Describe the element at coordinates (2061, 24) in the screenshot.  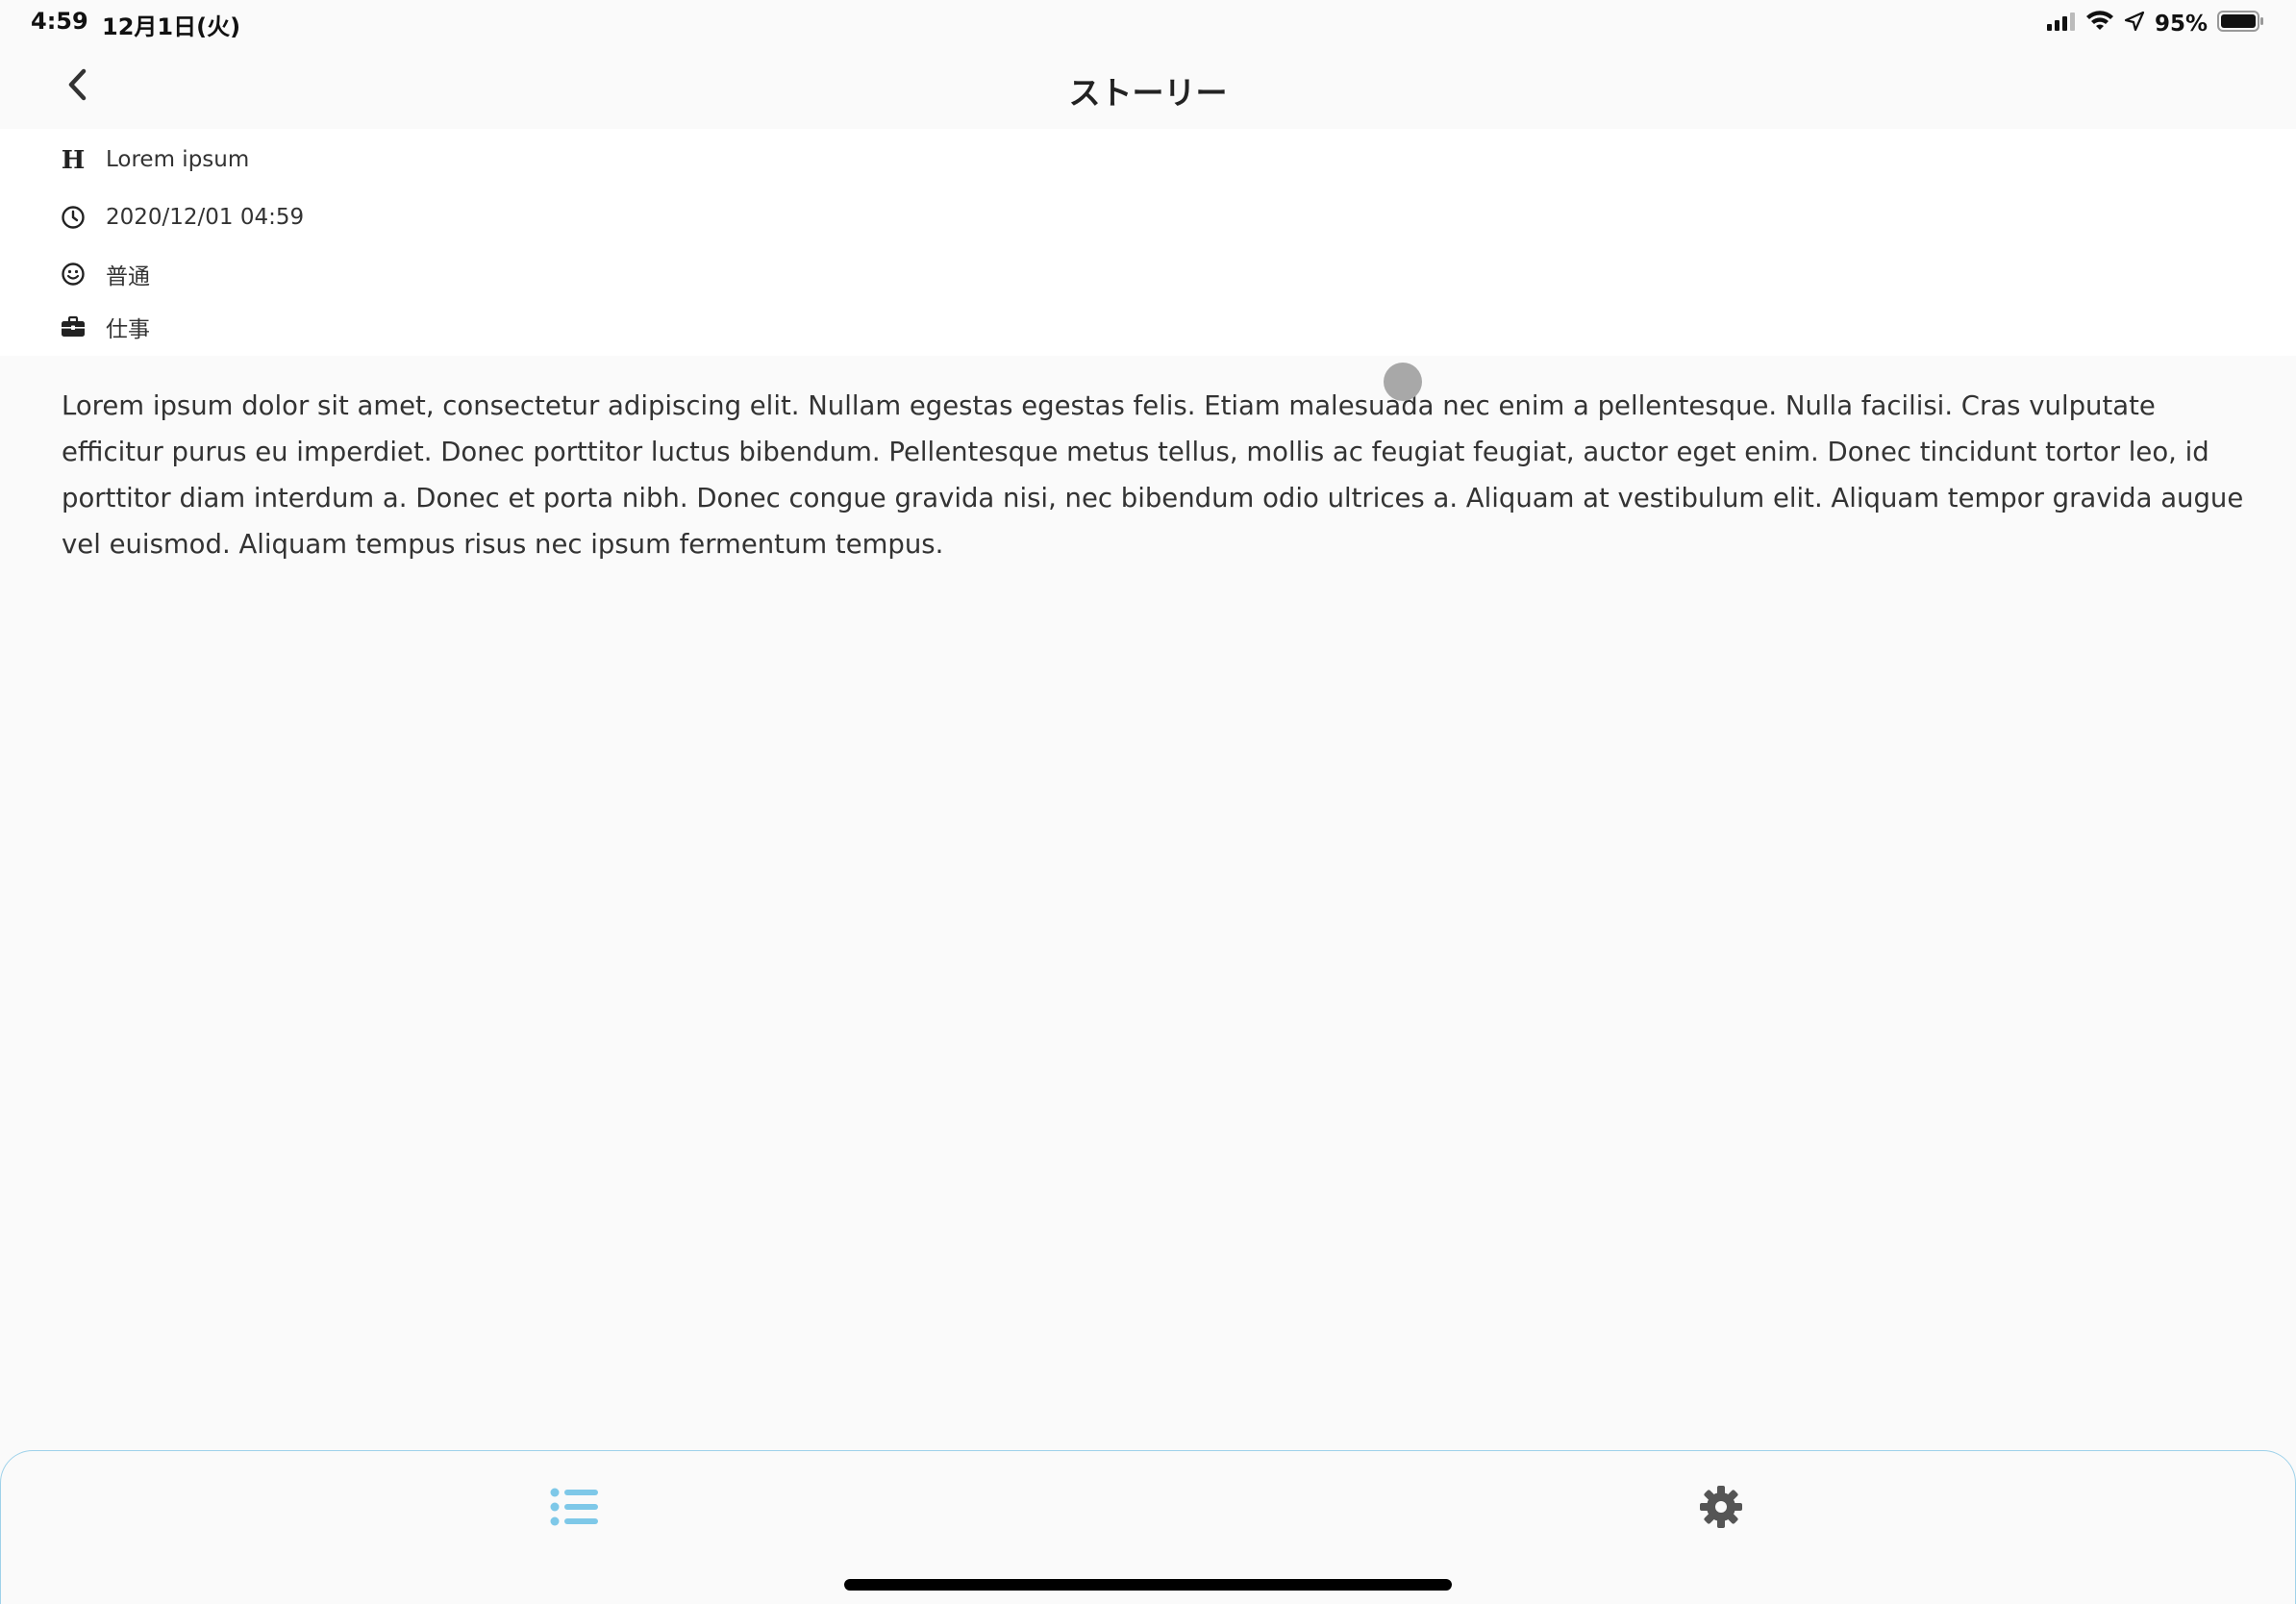
I see `cellular-signal-icon` at that location.